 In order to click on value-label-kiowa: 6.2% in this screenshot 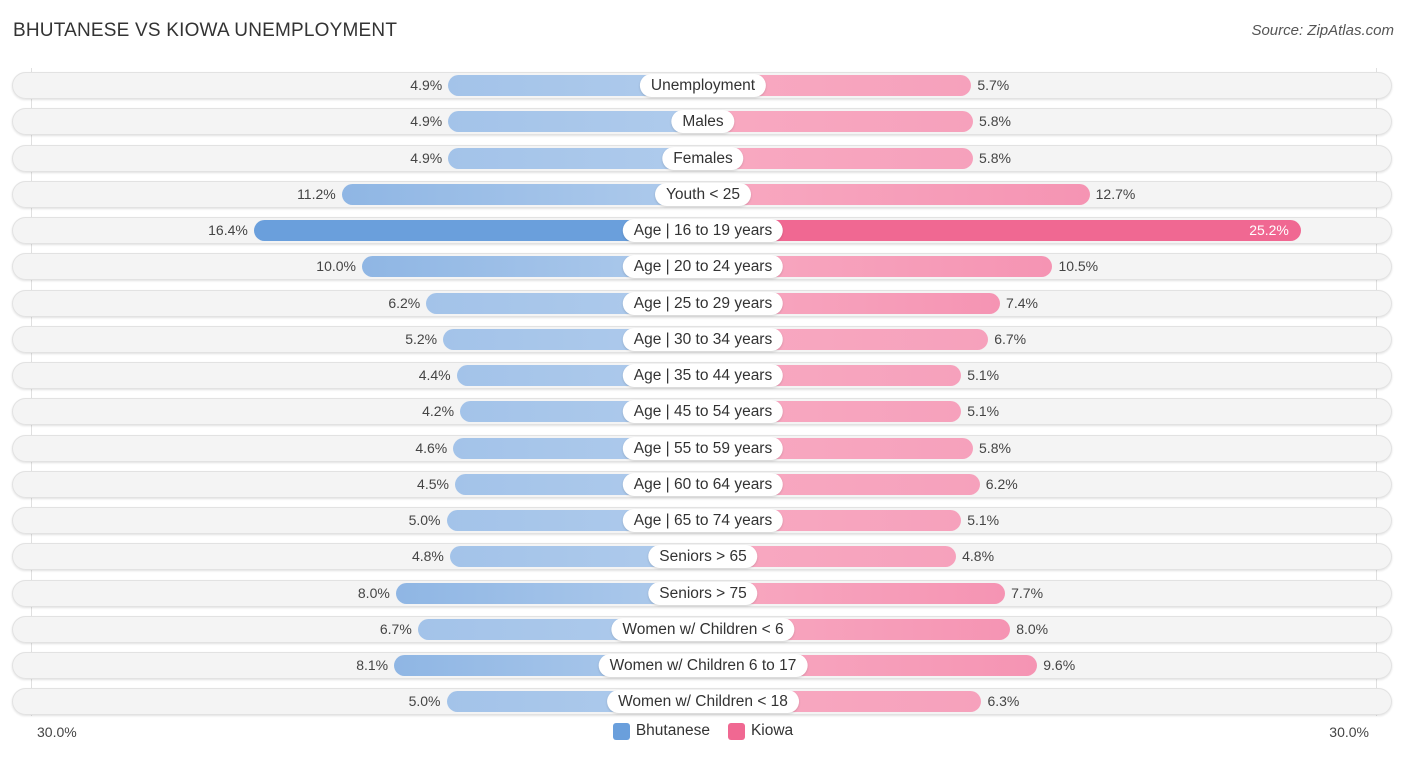, I will do `click(1001, 483)`.